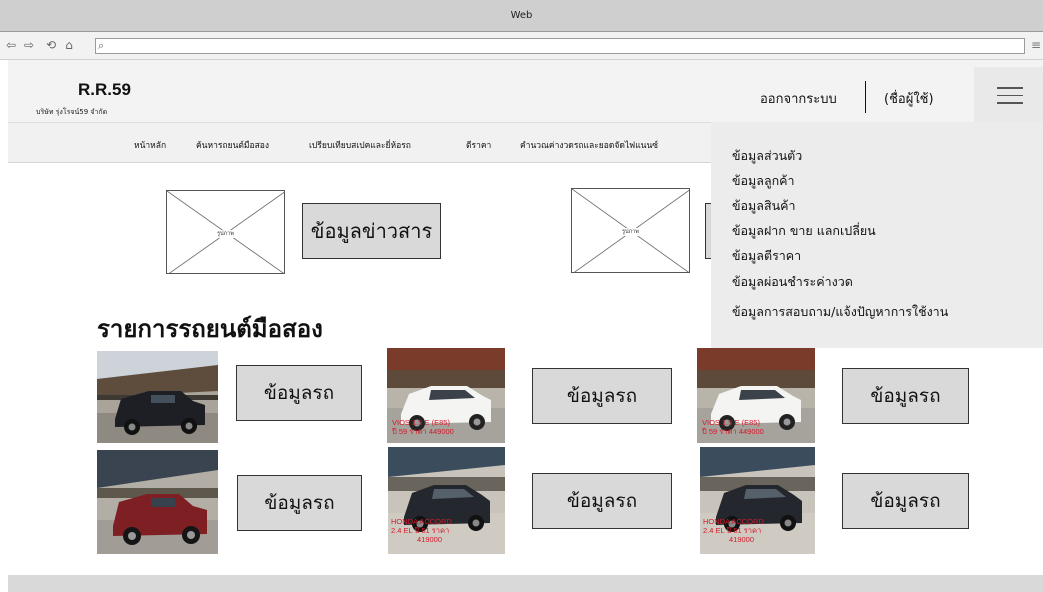 The height and width of the screenshot is (592, 1043). What do you see at coordinates (150, 145) in the screenshot?
I see `nav-home: หน้าหลัก` at bounding box center [150, 145].